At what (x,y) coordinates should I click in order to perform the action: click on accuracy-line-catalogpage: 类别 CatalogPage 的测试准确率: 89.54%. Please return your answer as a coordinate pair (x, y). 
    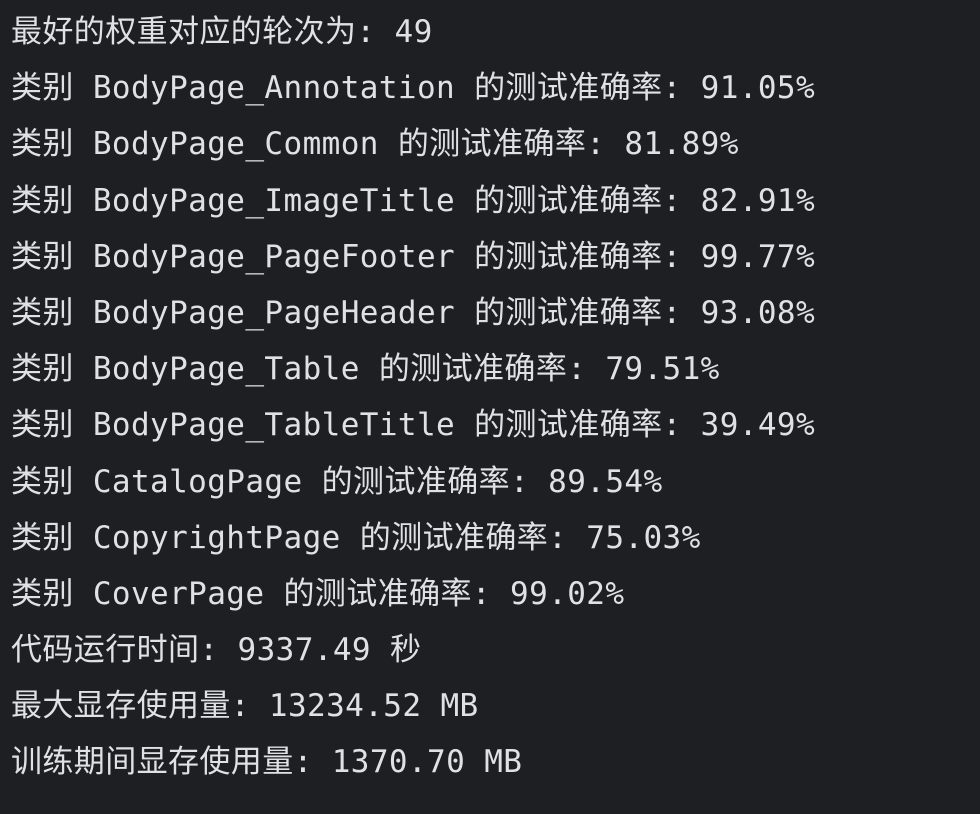
    Looking at the image, I should click on (337, 481).